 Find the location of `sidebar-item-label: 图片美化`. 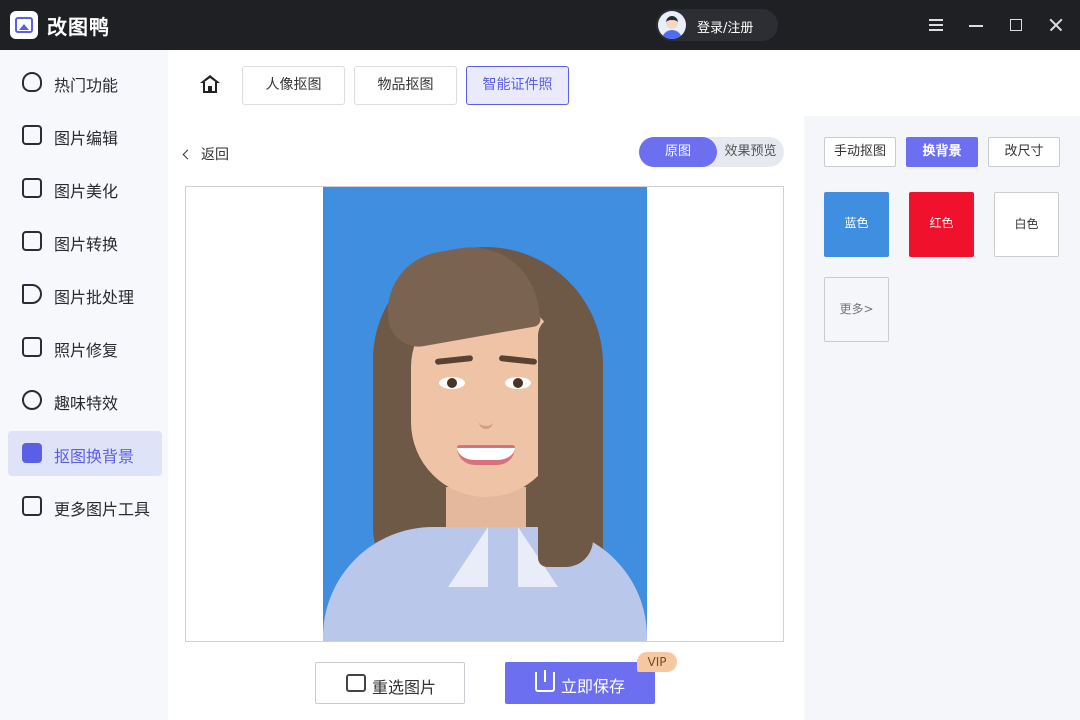

sidebar-item-label: 图片美化 is located at coordinates (86, 191).